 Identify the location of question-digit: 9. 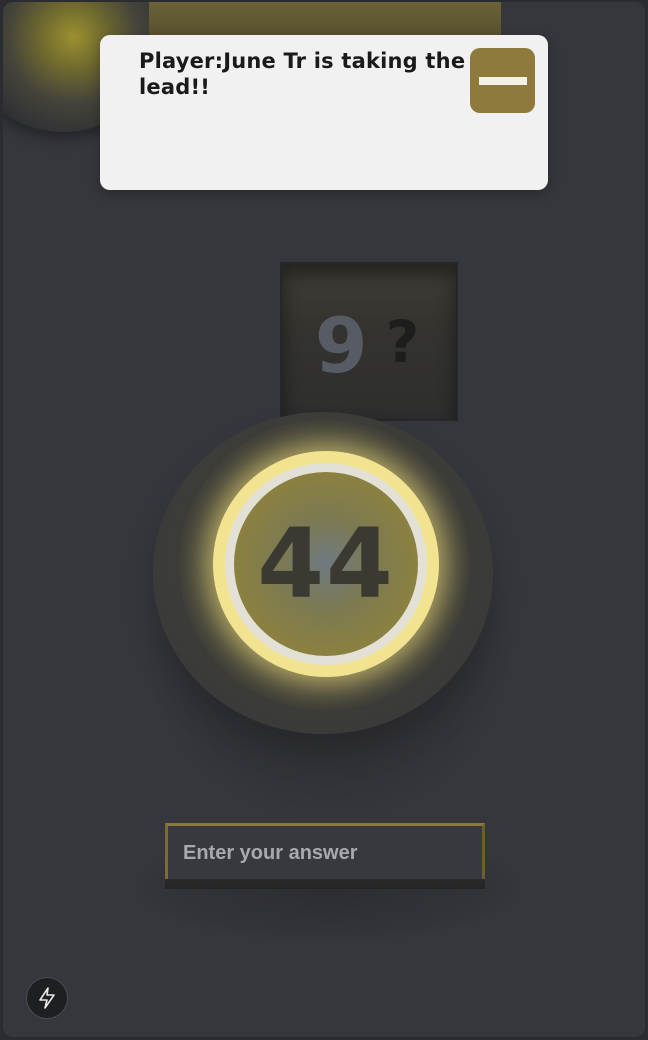
(343, 345).